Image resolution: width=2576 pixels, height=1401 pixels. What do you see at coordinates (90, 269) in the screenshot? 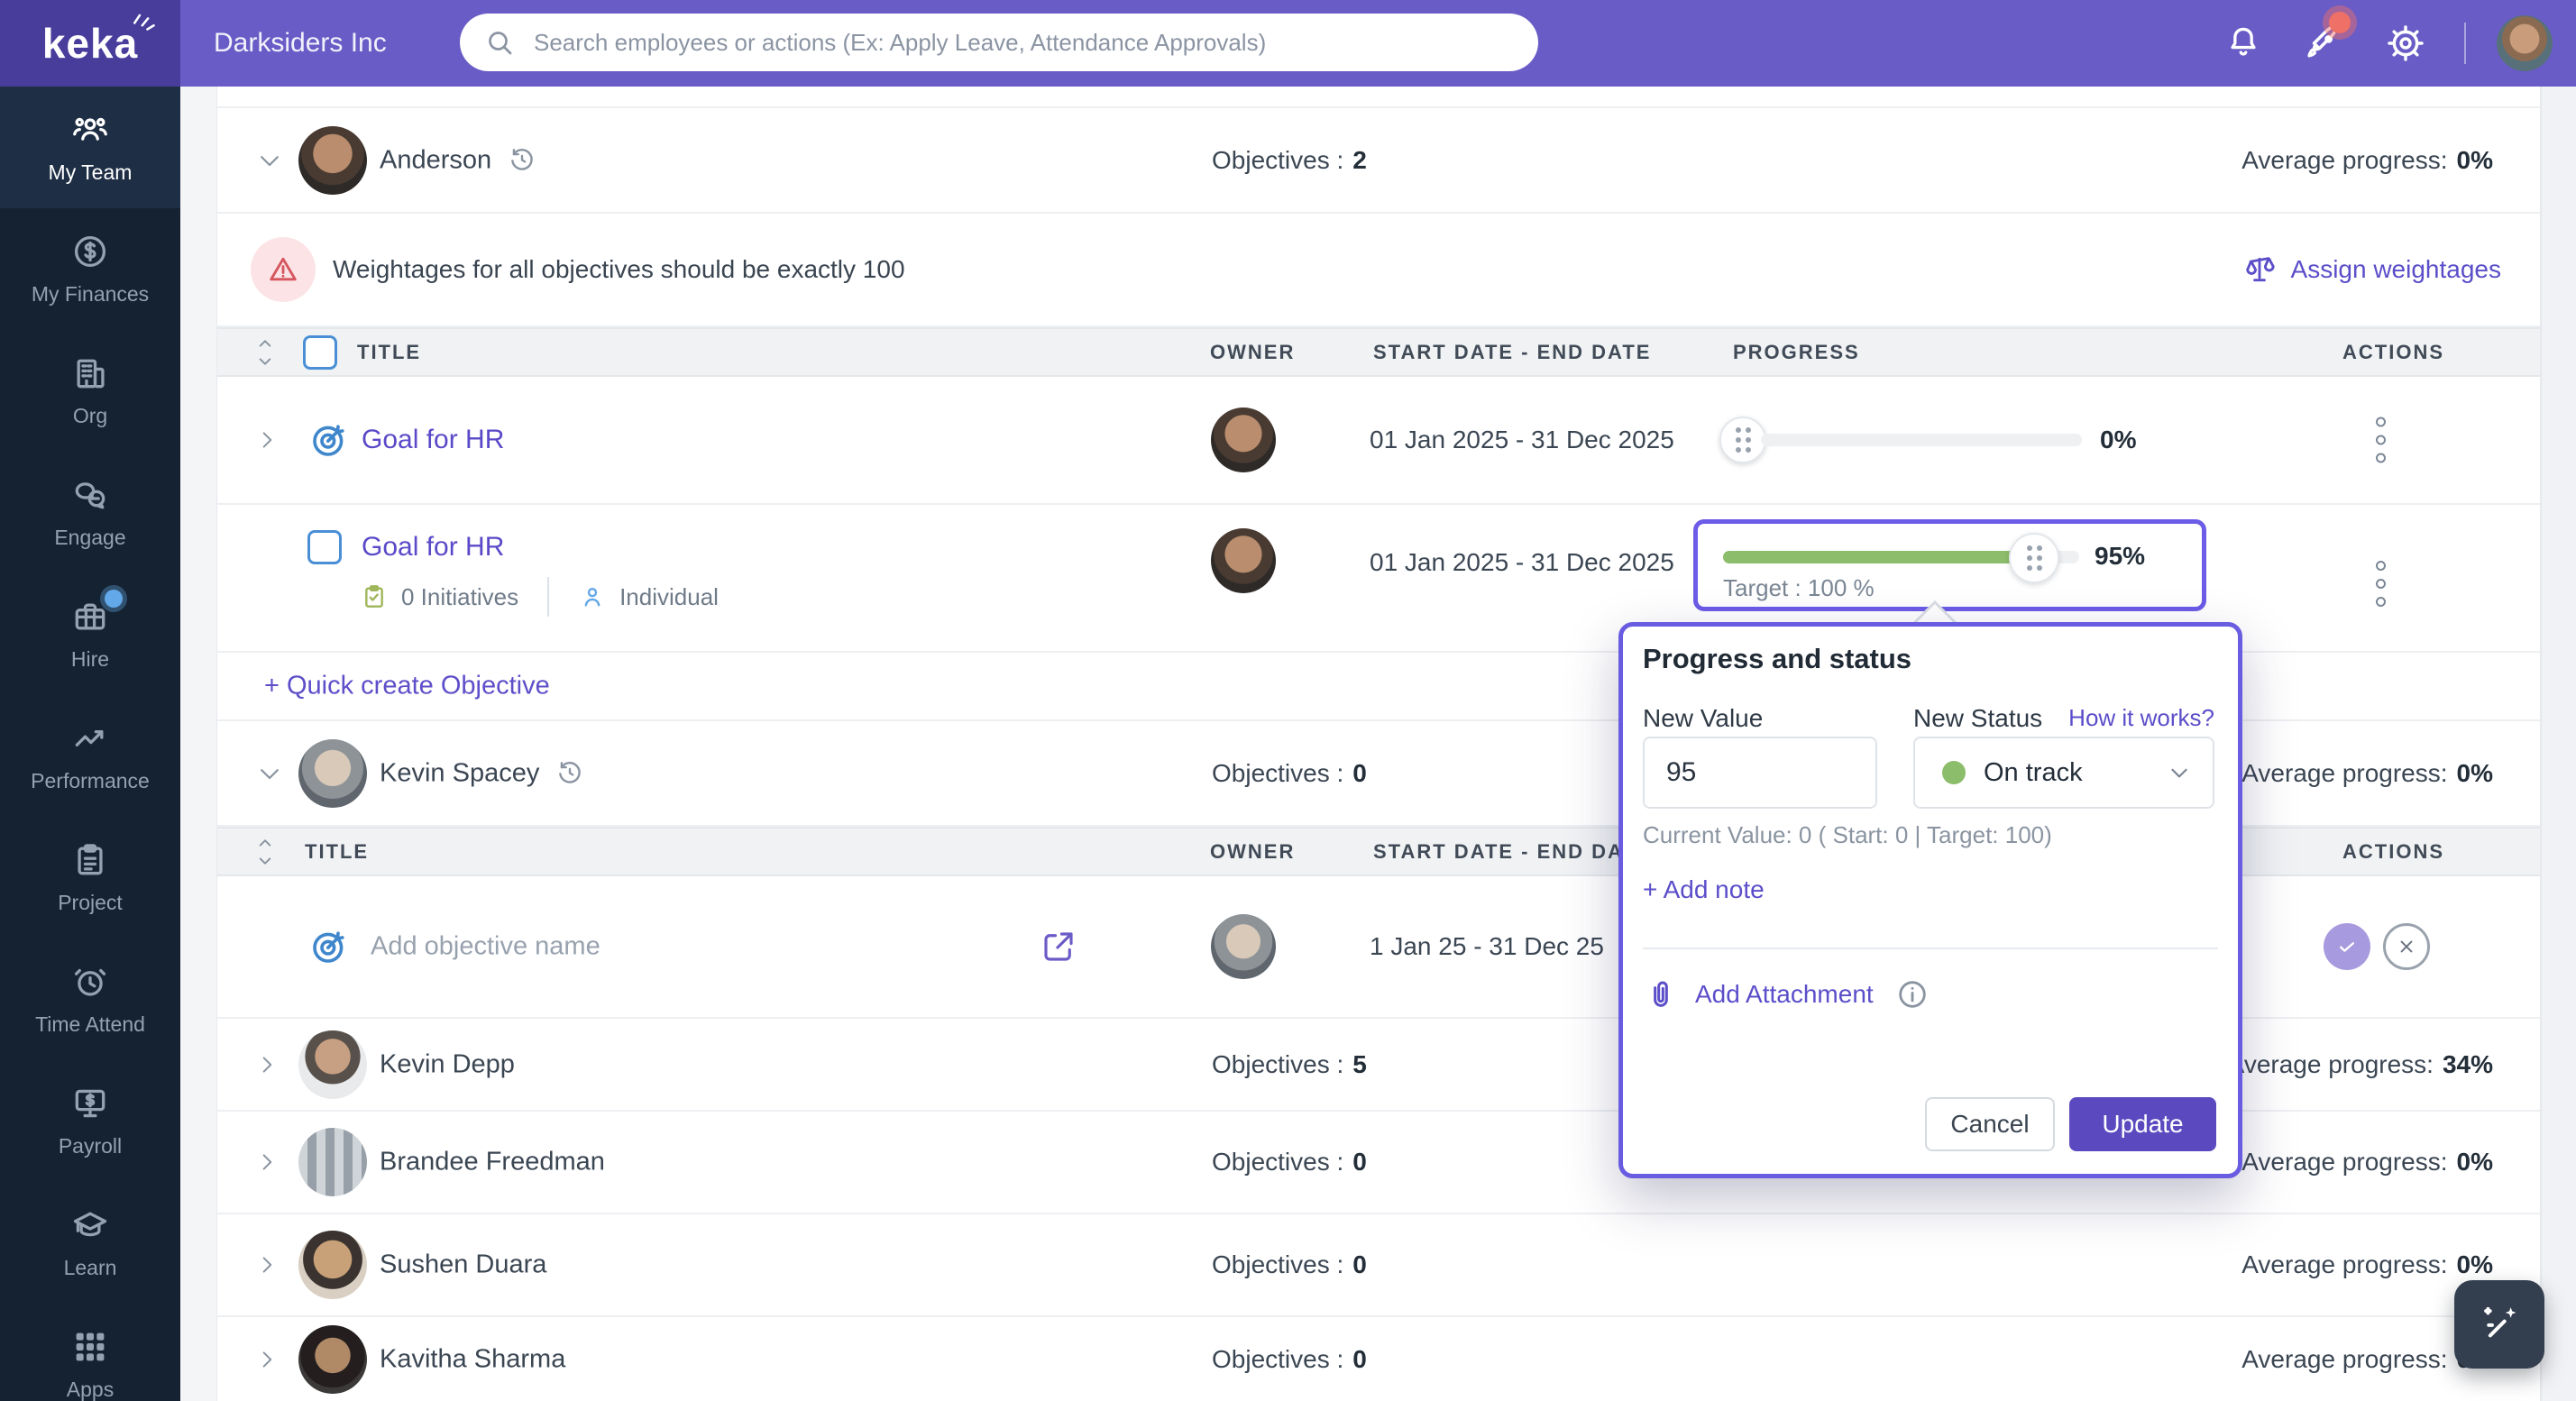
I see `sidebar-item-my-finances: My Finances` at bounding box center [90, 269].